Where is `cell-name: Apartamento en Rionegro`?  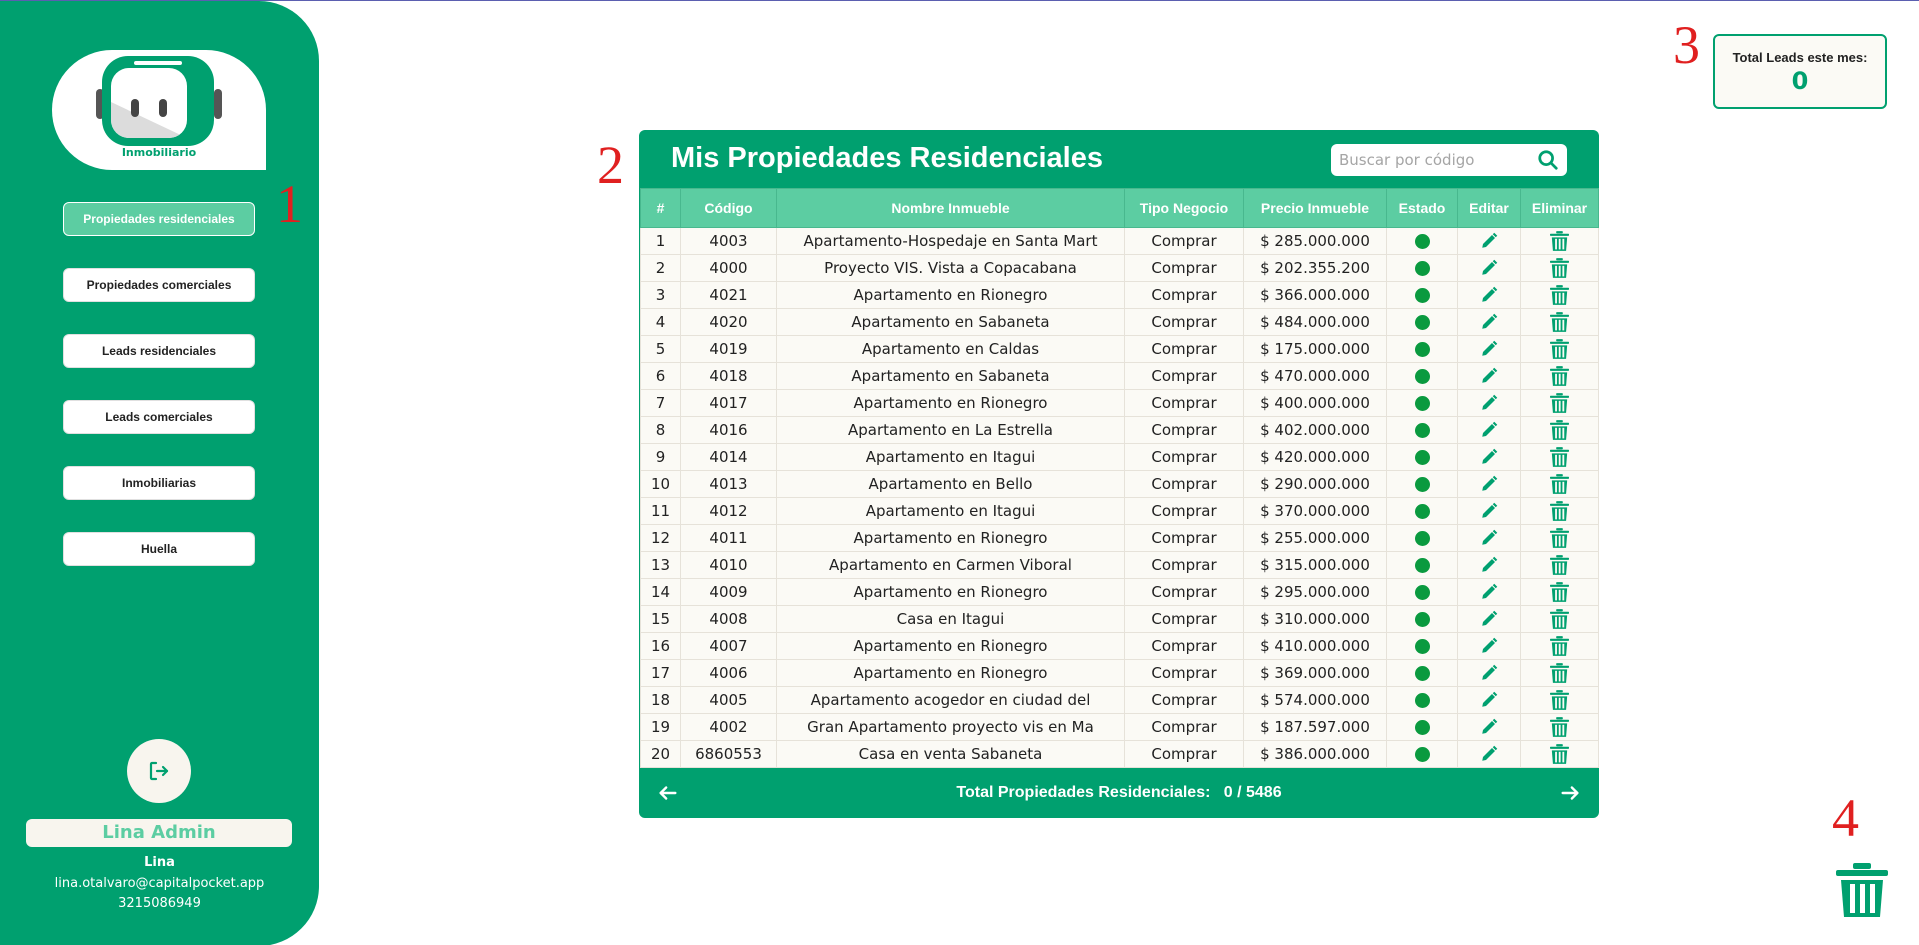
cell-name: Apartamento en Rionegro is located at coordinates (950, 403).